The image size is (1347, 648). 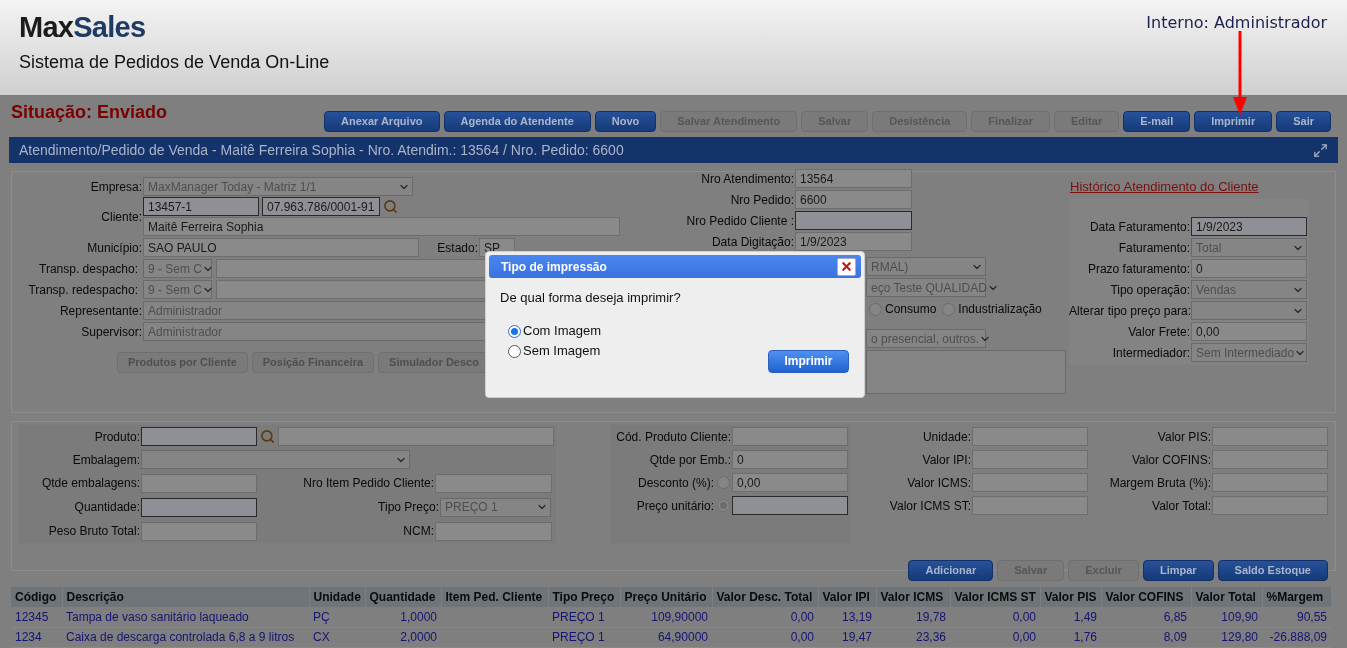 What do you see at coordinates (90, 483) in the screenshot?
I see `field-label: Qtde embalagens:` at bounding box center [90, 483].